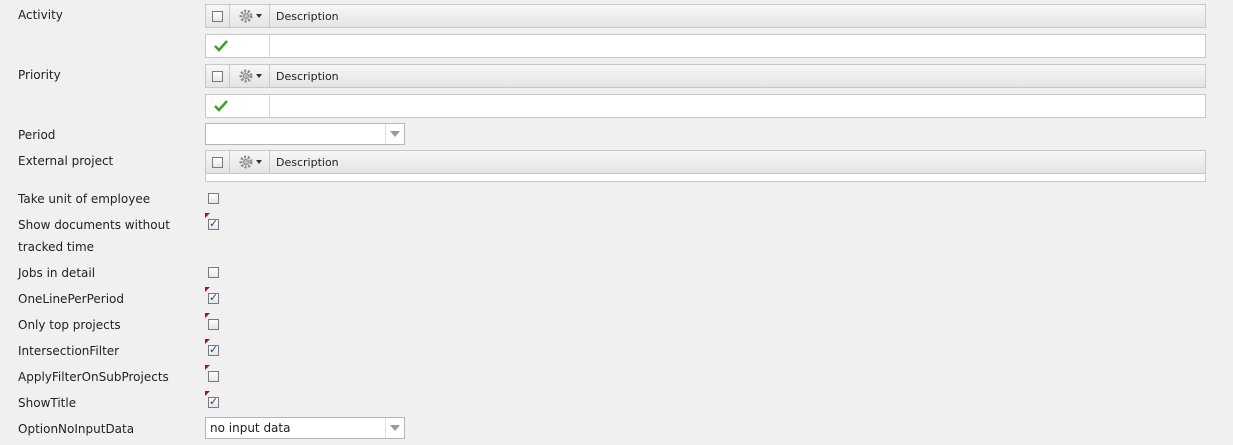 The width and height of the screenshot is (1233, 445). I want to click on external-project-description-header: Description, so click(737, 162).